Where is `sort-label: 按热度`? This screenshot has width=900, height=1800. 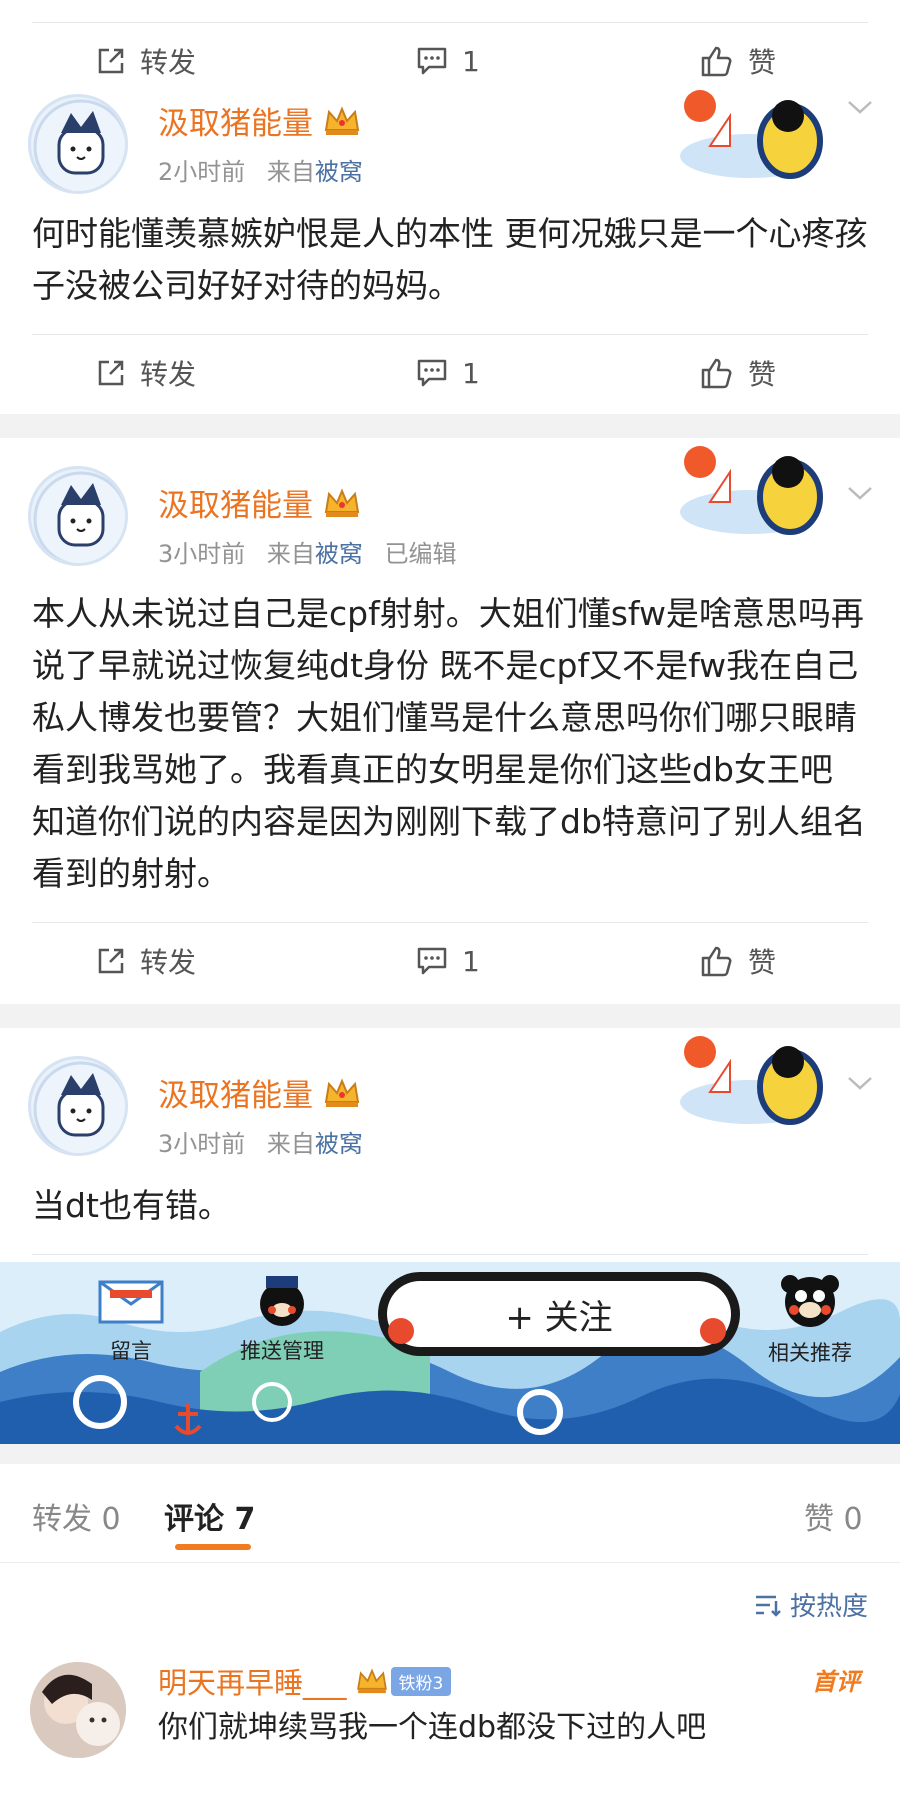
sort-label: 按热度 is located at coordinates (828, 1607).